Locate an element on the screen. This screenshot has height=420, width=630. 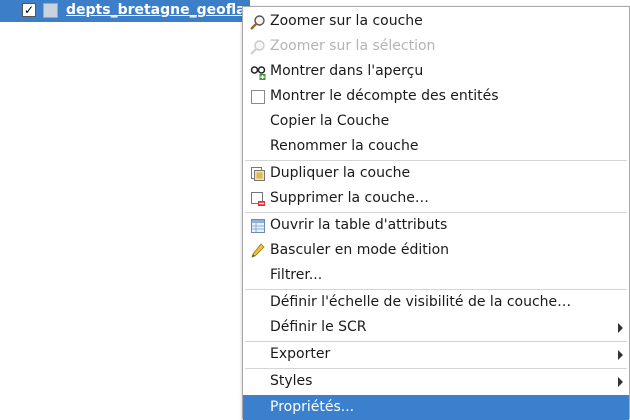
menu-item-label: Définir le SCR is located at coordinates (318, 327).